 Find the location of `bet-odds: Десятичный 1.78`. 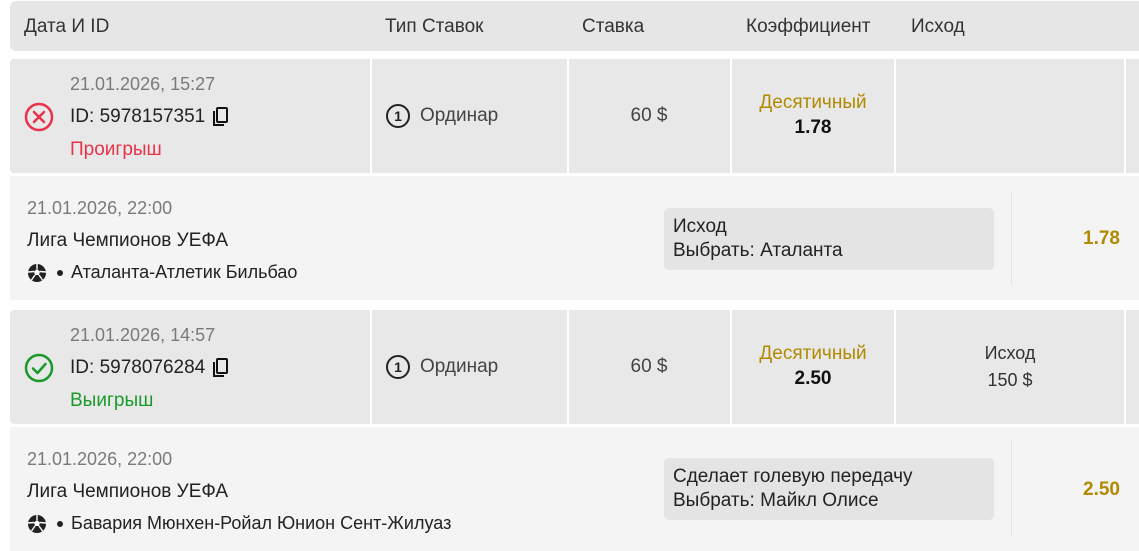

bet-odds: Десятичный 1.78 is located at coordinates (813, 115).